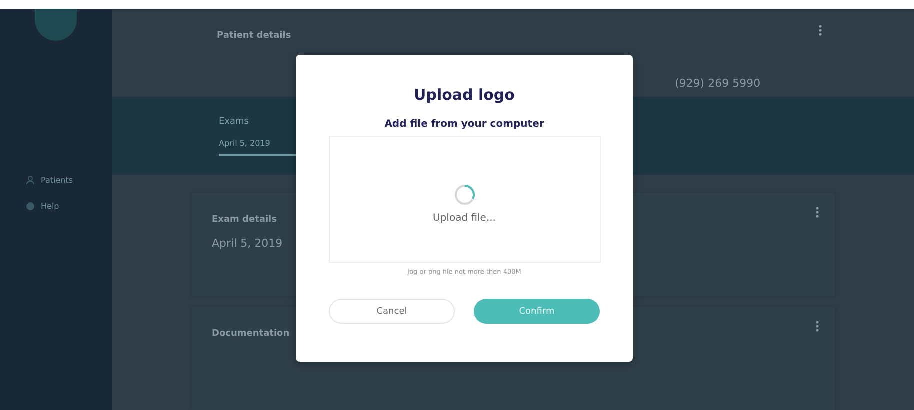 The height and width of the screenshot is (410, 914). Describe the element at coordinates (43, 206) in the screenshot. I see `nav-item: Help` at that location.